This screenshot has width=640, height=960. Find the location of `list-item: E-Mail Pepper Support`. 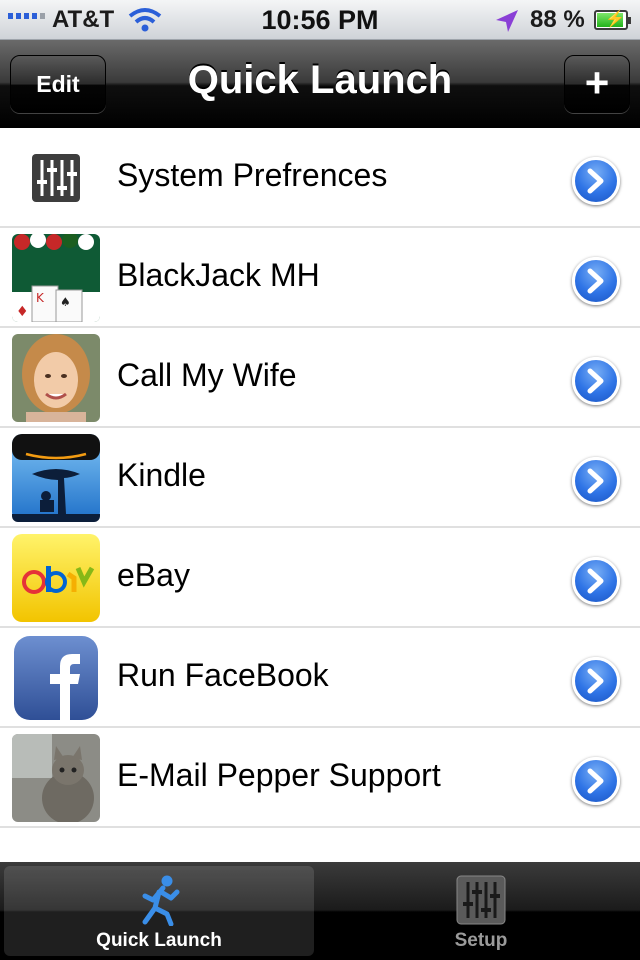

list-item: E-Mail Pepper Support is located at coordinates (320, 778).